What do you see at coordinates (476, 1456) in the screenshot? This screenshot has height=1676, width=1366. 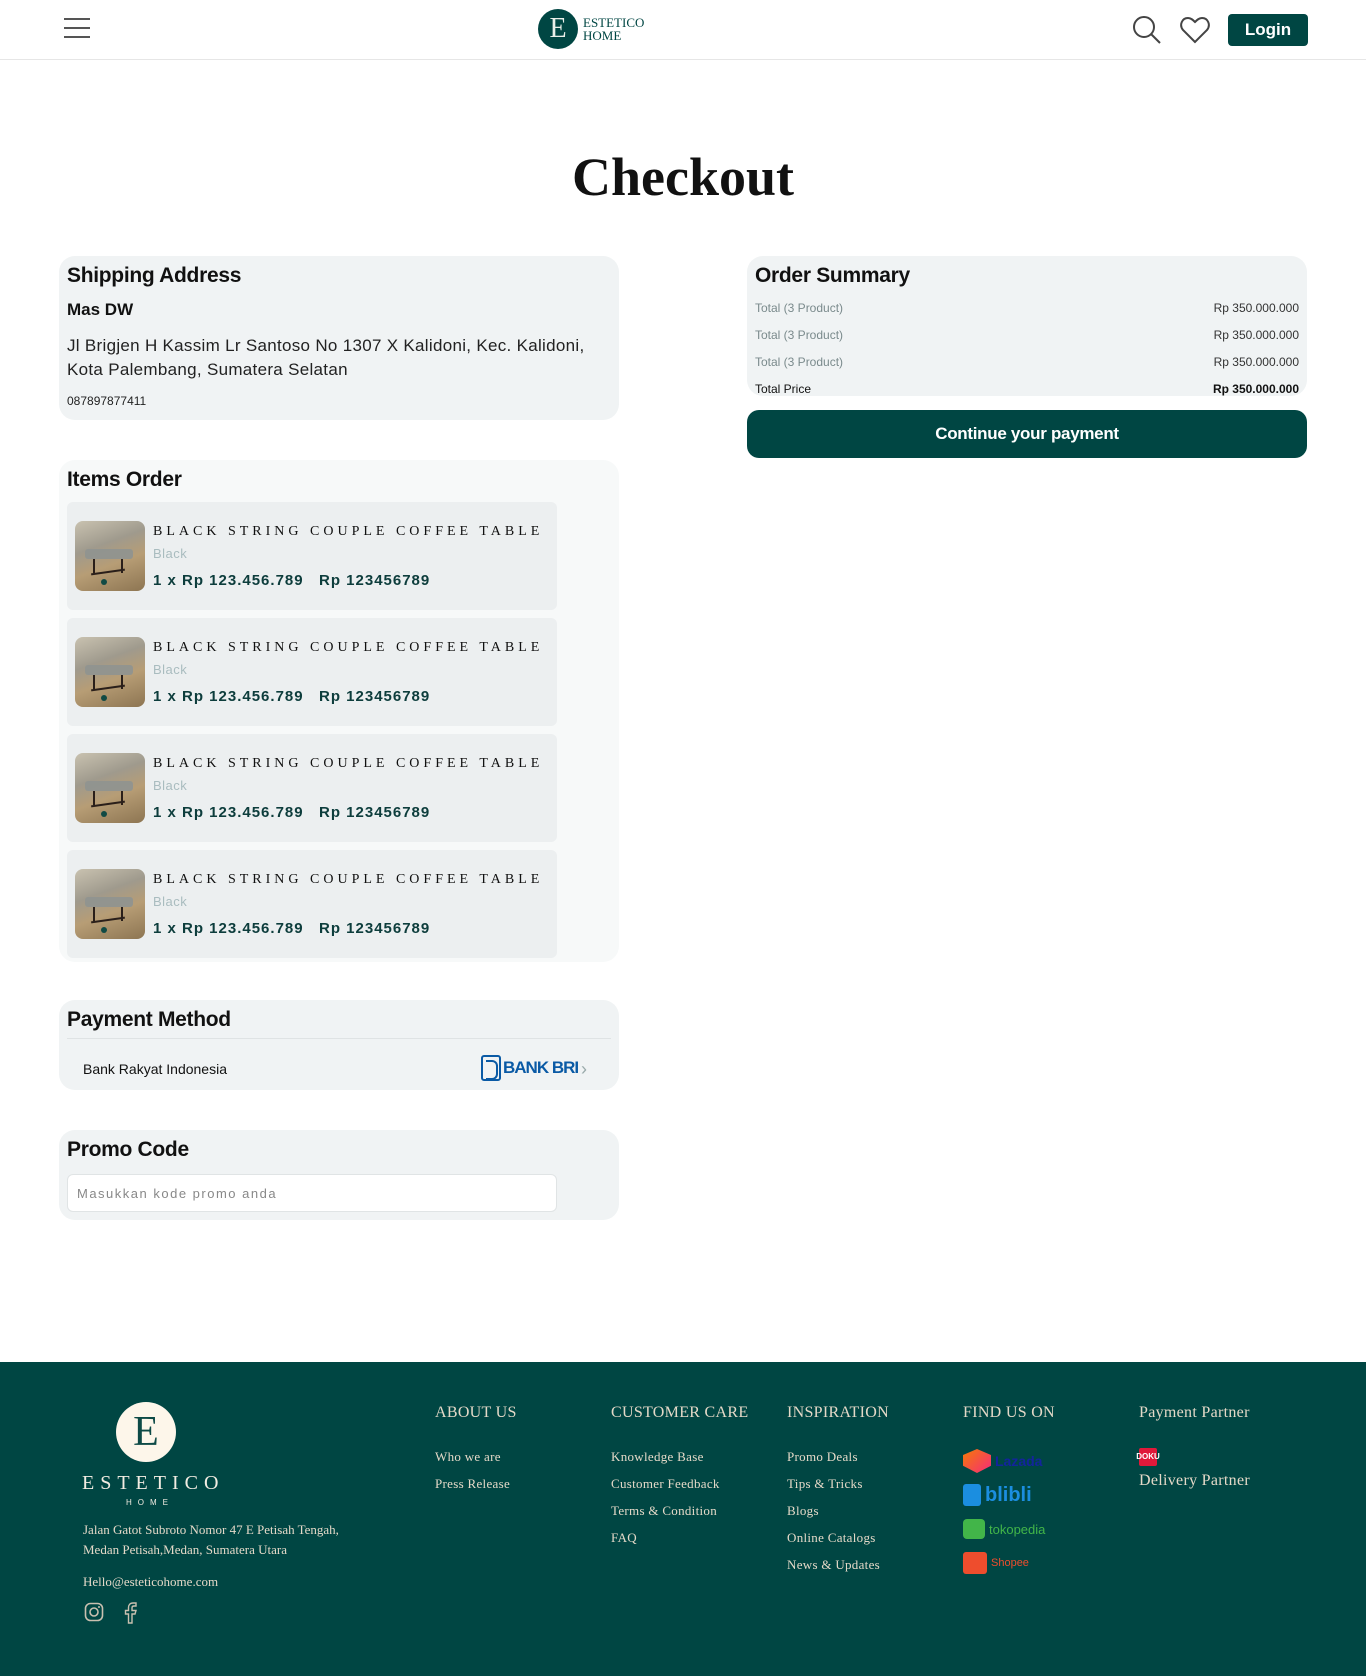 I see `footer-link: Who we are` at bounding box center [476, 1456].